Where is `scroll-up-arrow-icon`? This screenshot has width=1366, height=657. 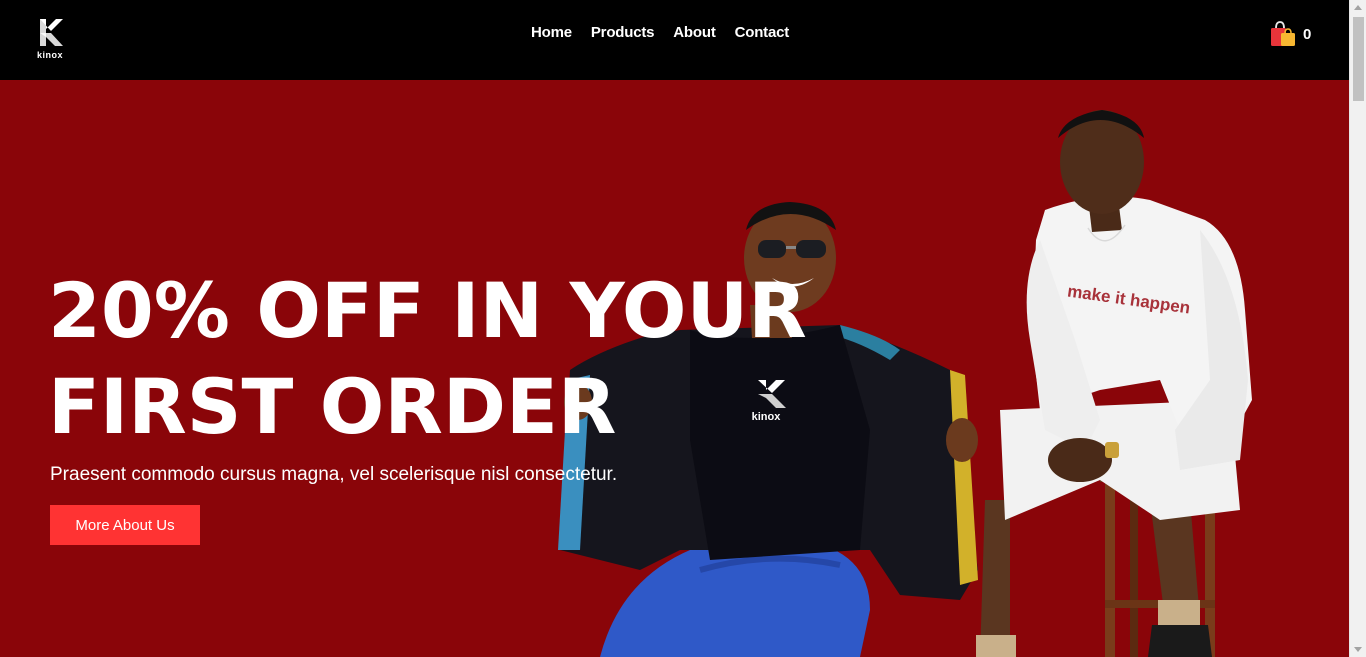
scroll-up-arrow-icon is located at coordinates (1358, 7).